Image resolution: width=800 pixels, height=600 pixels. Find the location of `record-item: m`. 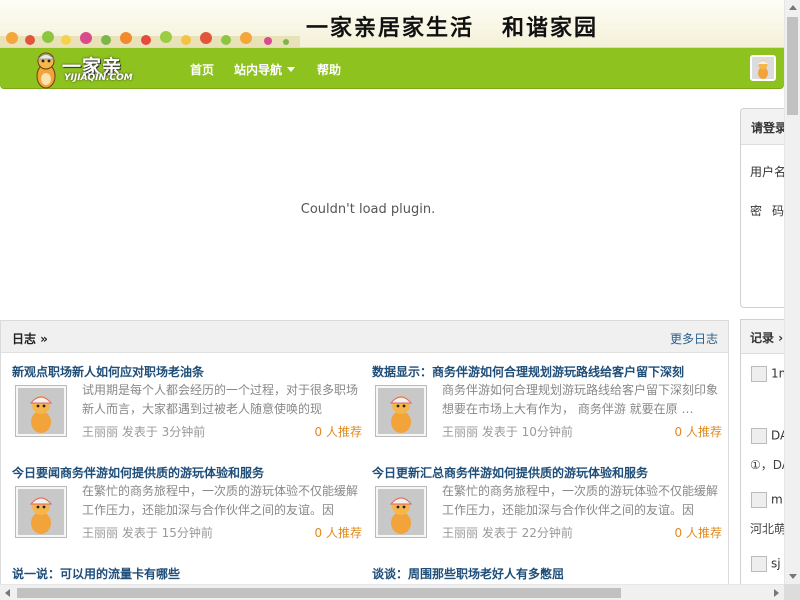

record-item: m is located at coordinates (767, 500).